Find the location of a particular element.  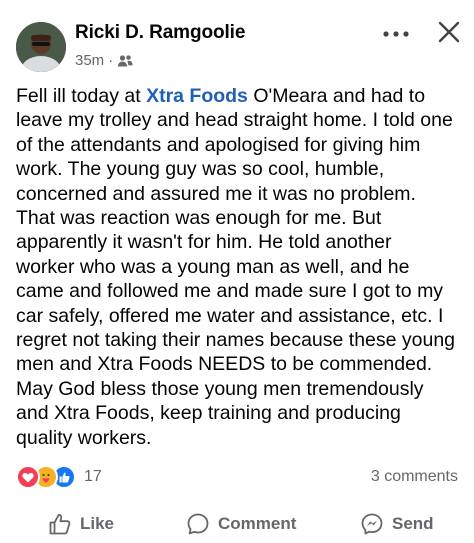

like-button: Like is located at coordinates (81, 524).